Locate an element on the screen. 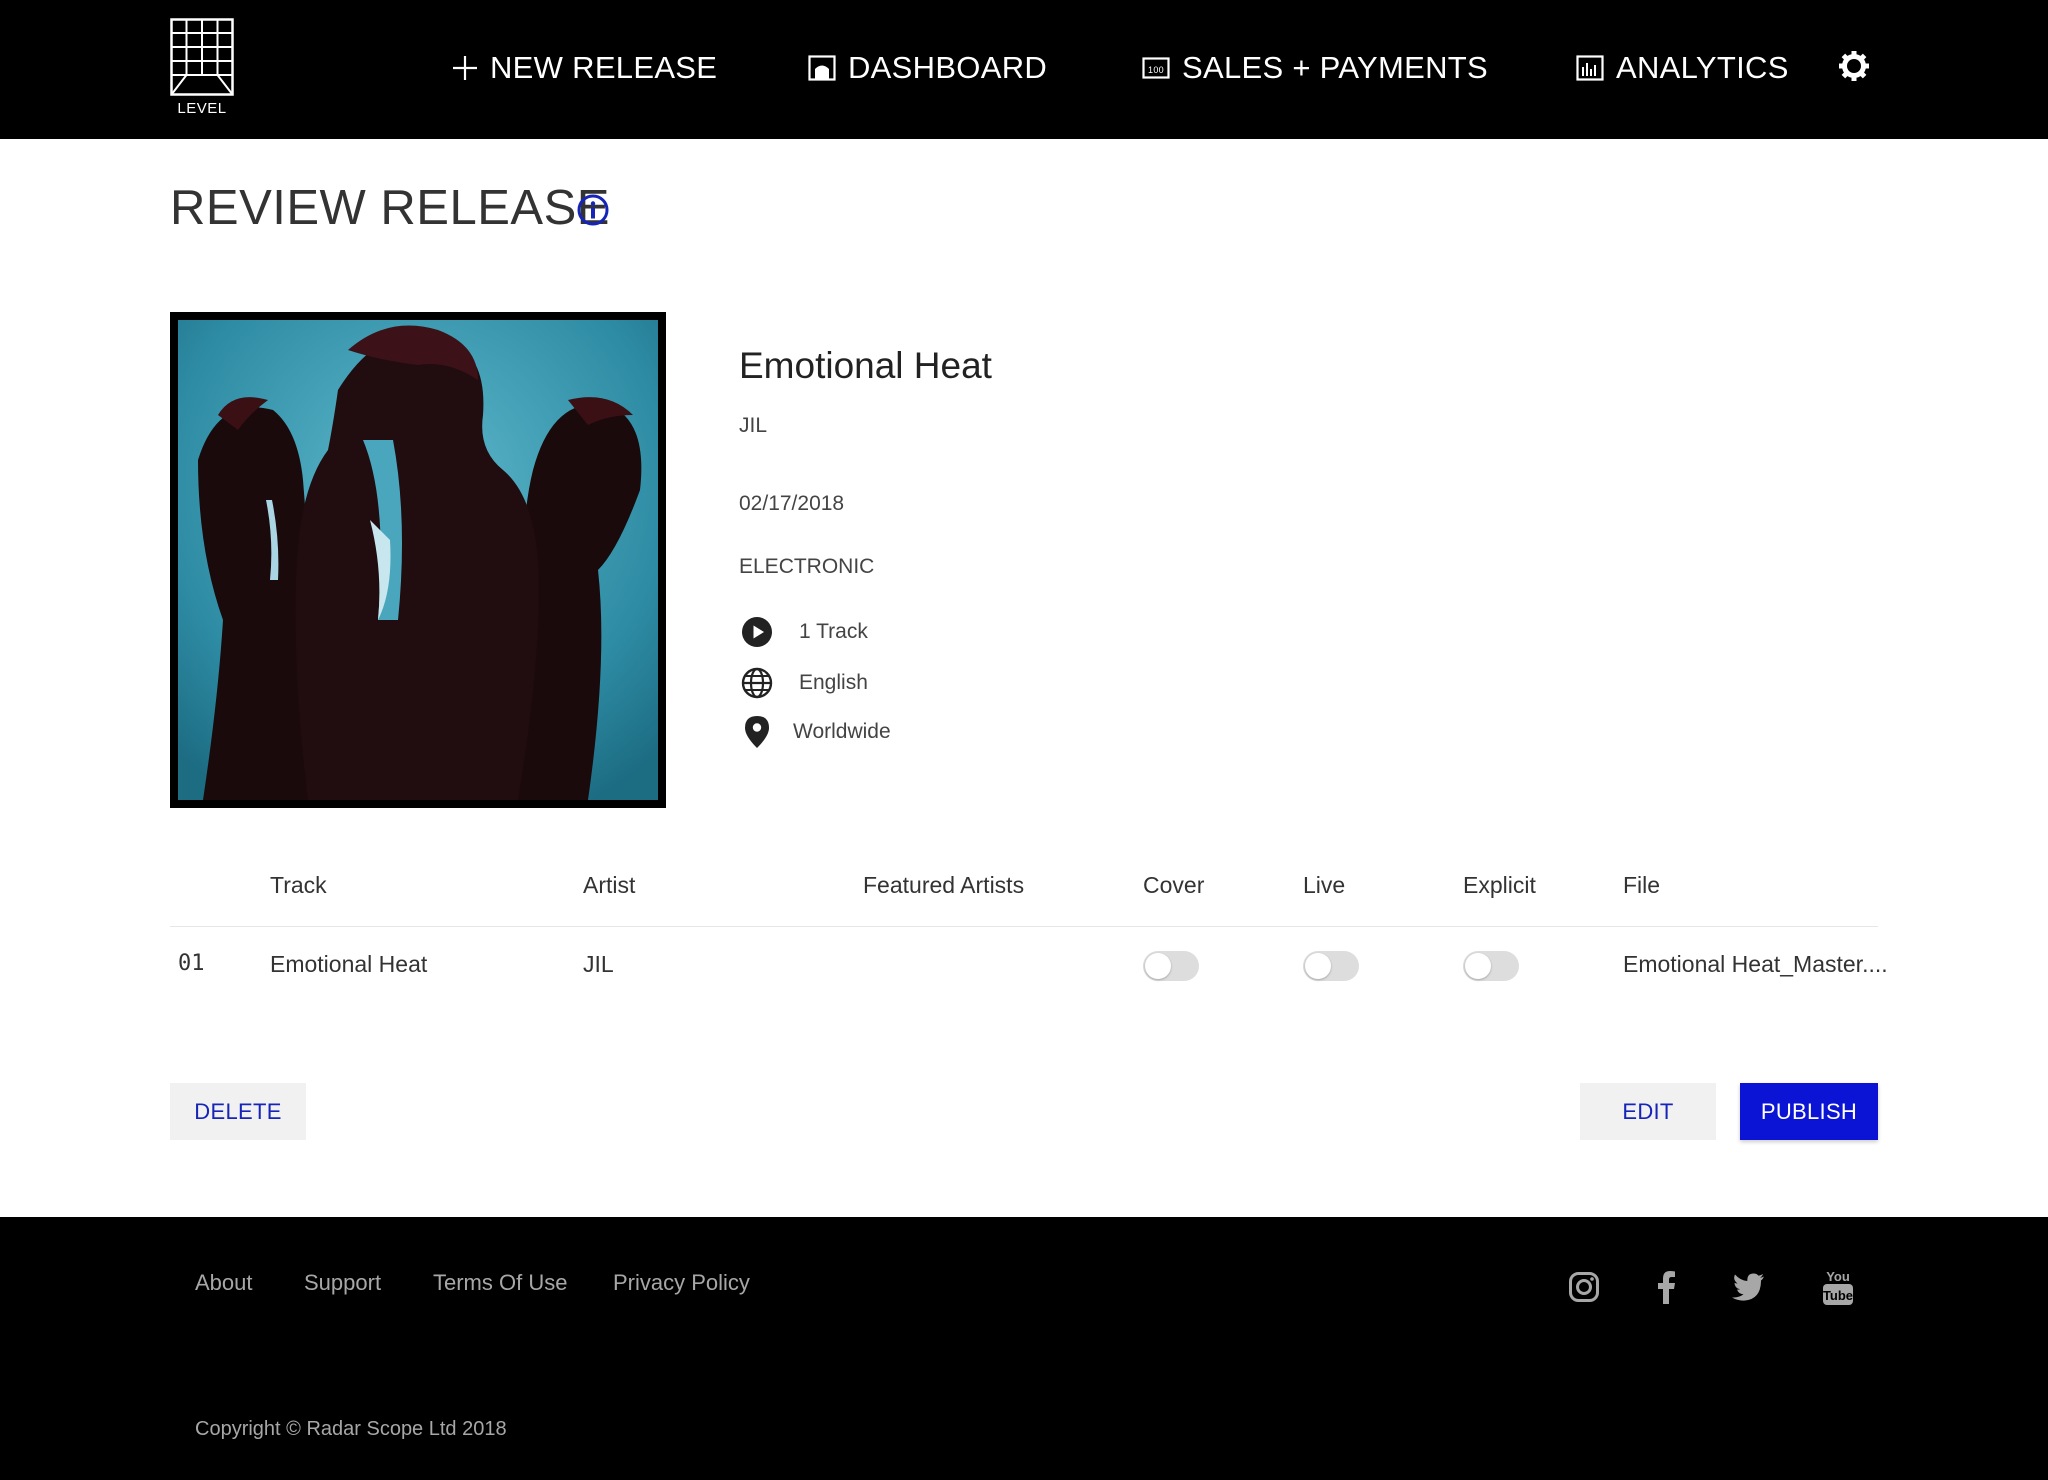 The image size is (2048, 1480). nav-dashboard: DASHBOARD is located at coordinates (927, 68).